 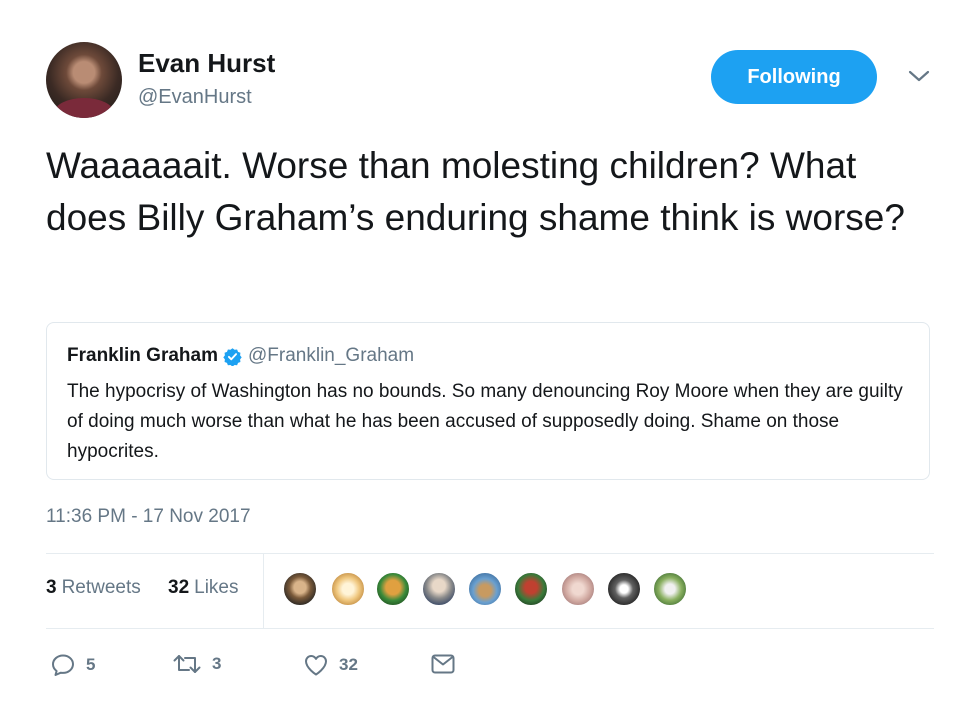 What do you see at coordinates (51, 587) in the screenshot?
I see `retweets-count: 3` at bounding box center [51, 587].